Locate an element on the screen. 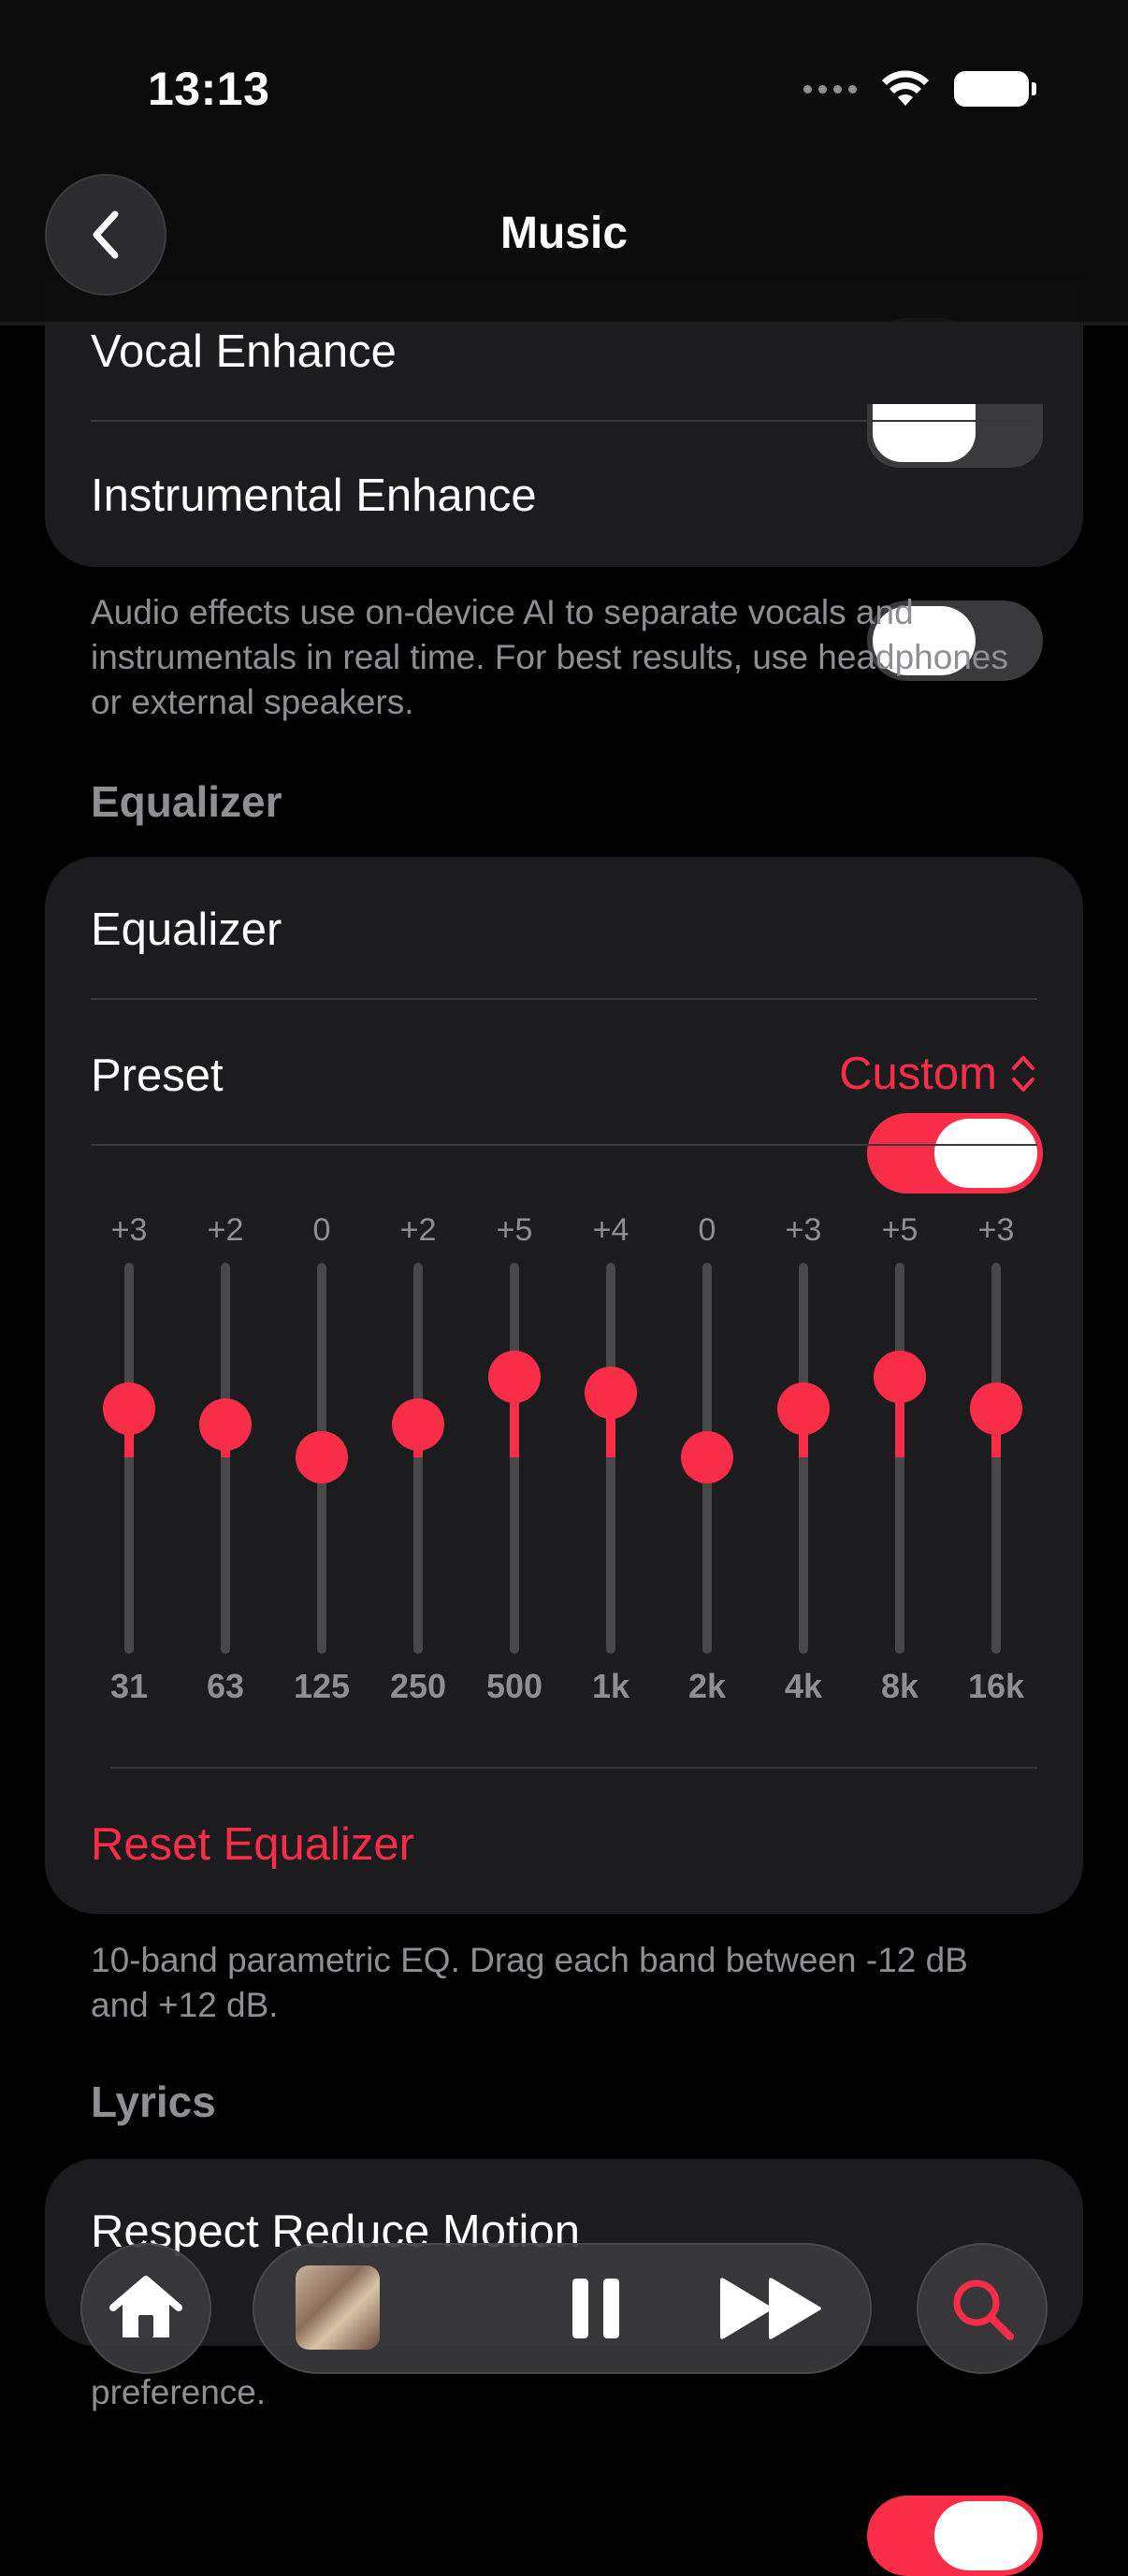  album-artwork is located at coordinates (338, 2307).